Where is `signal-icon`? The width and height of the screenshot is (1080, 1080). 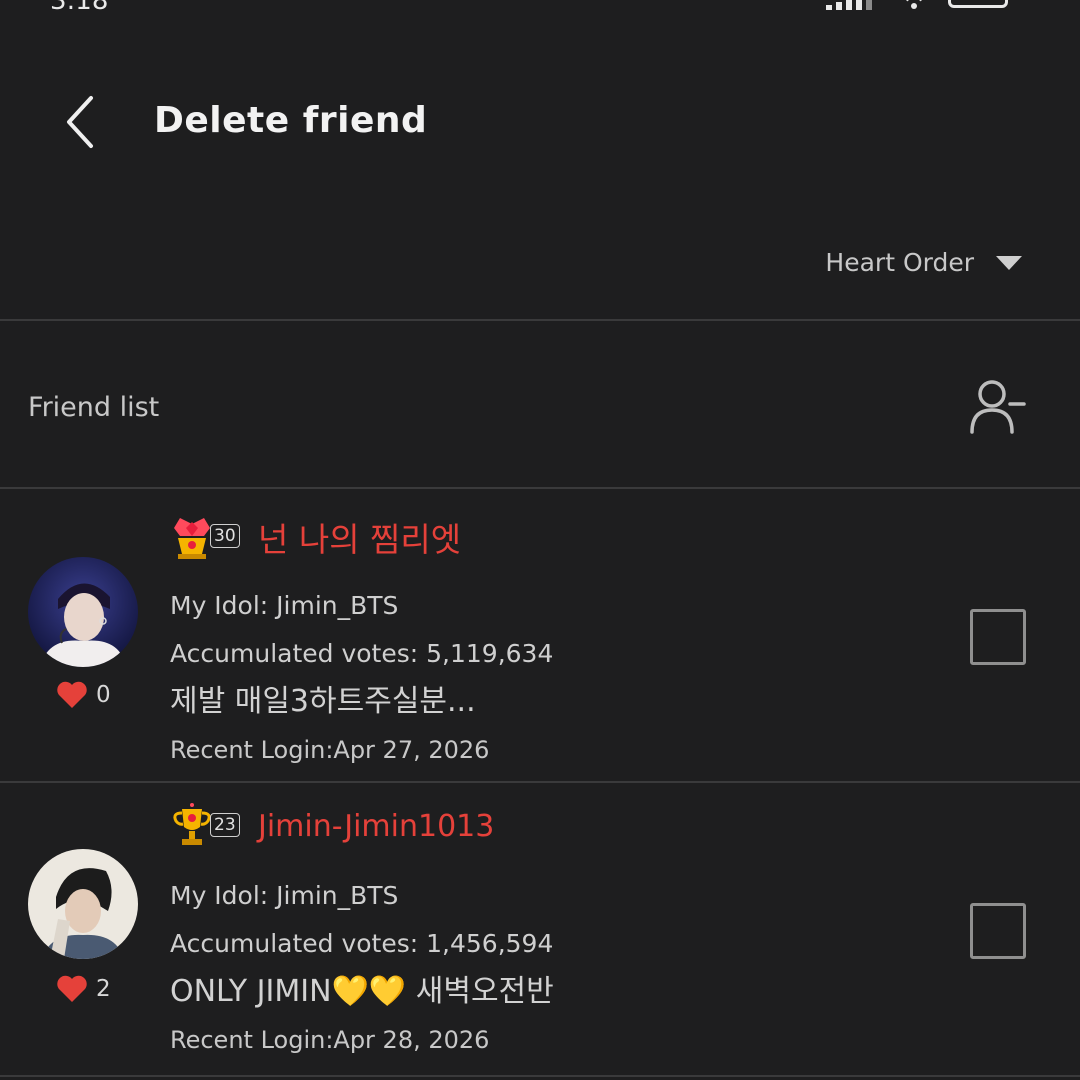 signal-icon is located at coordinates (849, 5).